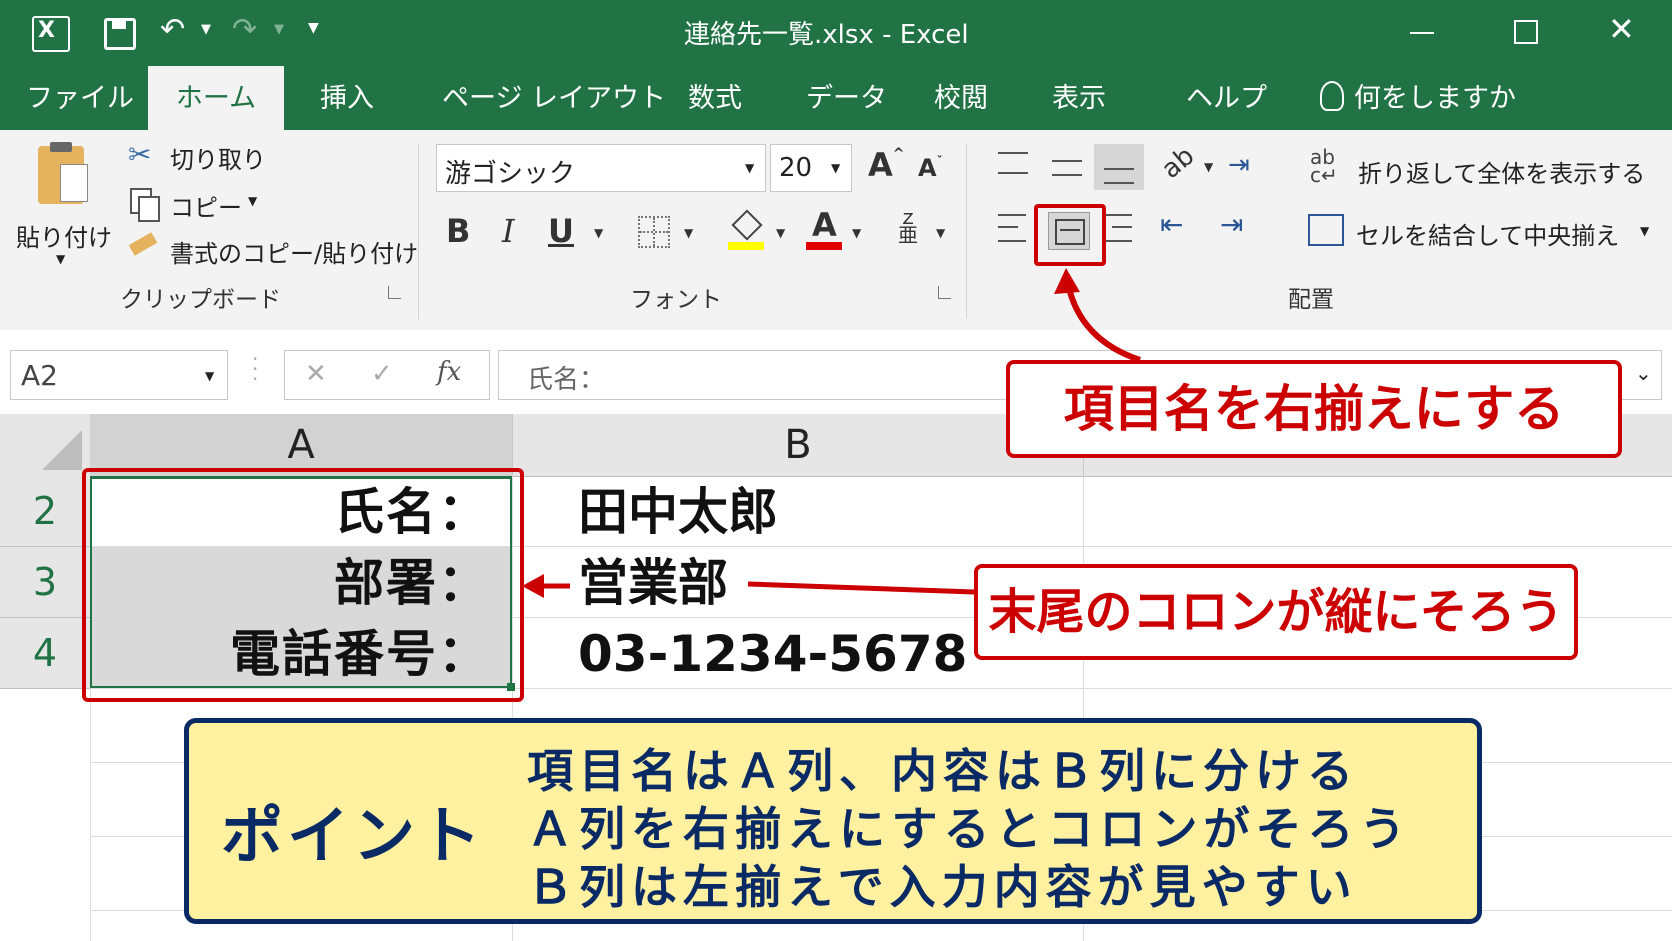  I want to click on callout-right-align: 項目名を右揃えにする, so click(1314, 409).